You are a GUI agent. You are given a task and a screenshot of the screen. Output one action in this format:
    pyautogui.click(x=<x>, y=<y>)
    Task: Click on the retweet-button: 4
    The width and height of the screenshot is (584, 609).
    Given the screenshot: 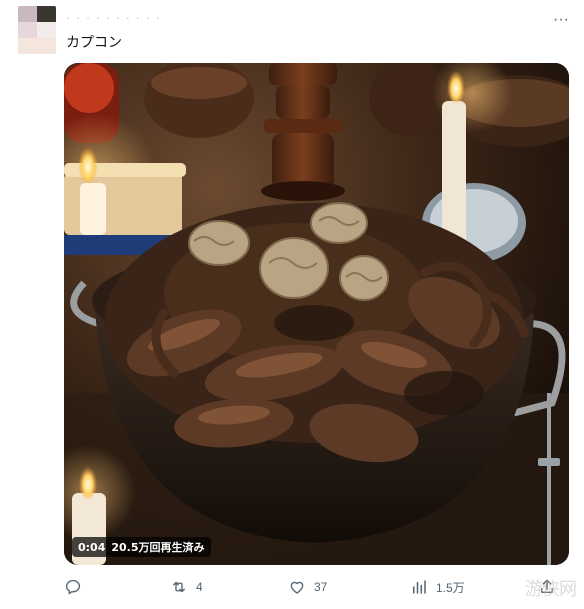 What is the action you would take?
    pyautogui.click(x=186, y=587)
    